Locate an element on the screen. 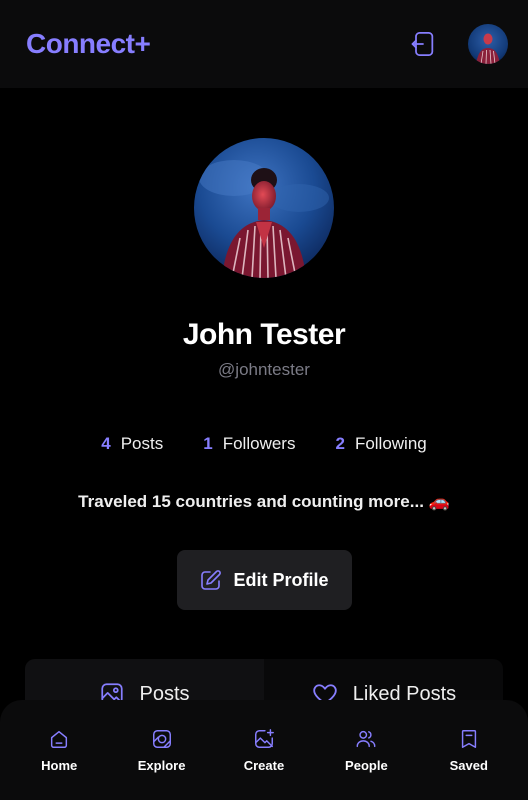  profile-avatar-image is located at coordinates (264, 208).